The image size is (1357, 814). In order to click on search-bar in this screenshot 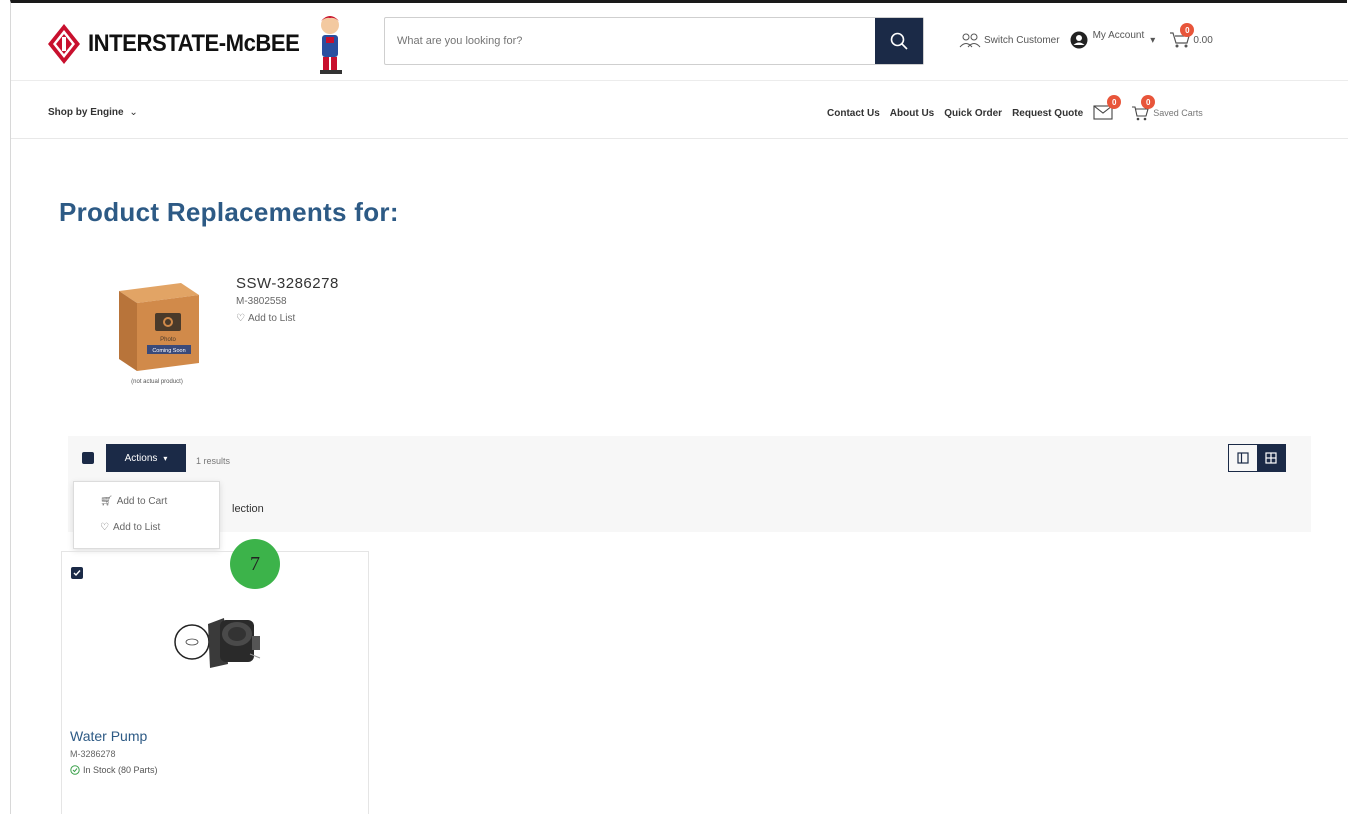, I will do `click(654, 41)`.